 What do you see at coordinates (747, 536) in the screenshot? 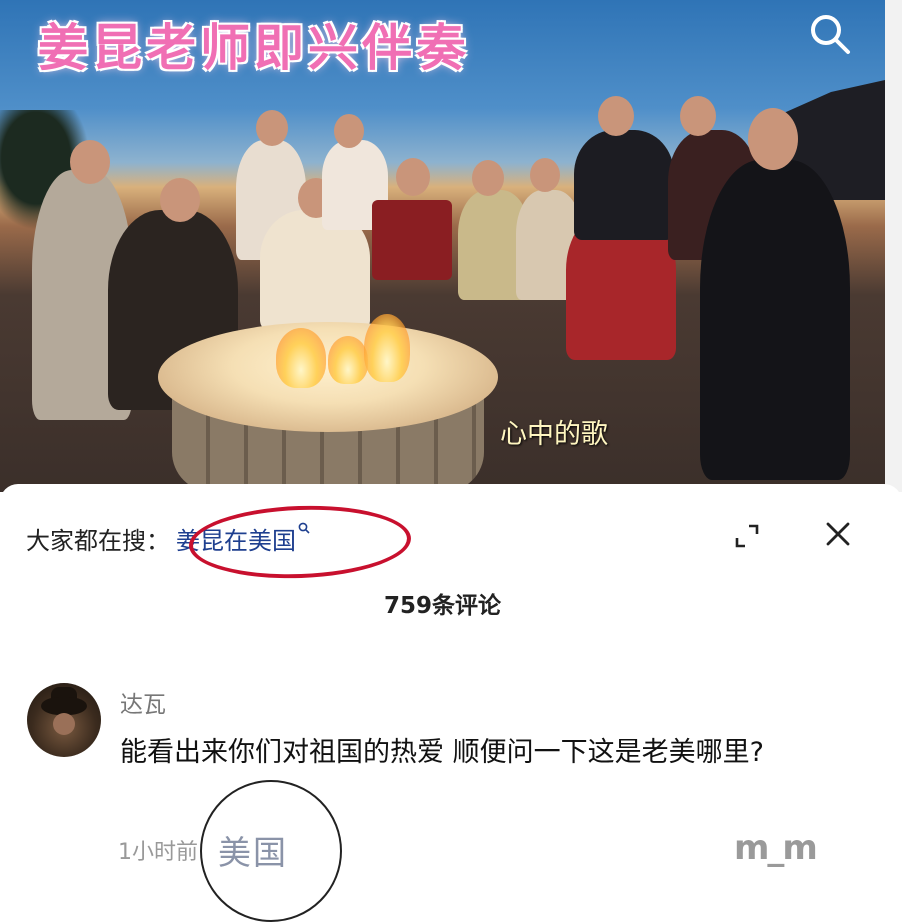
I see `expand-icon` at bounding box center [747, 536].